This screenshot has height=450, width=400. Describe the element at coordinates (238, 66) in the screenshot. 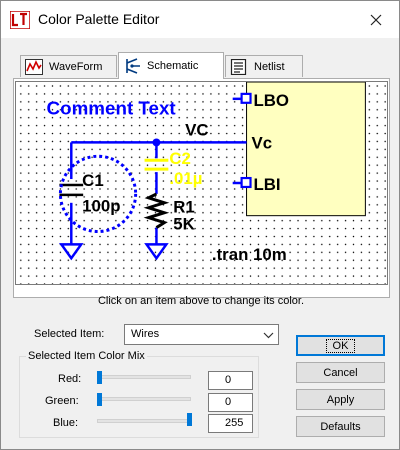

I see `netlist-icon` at that location.